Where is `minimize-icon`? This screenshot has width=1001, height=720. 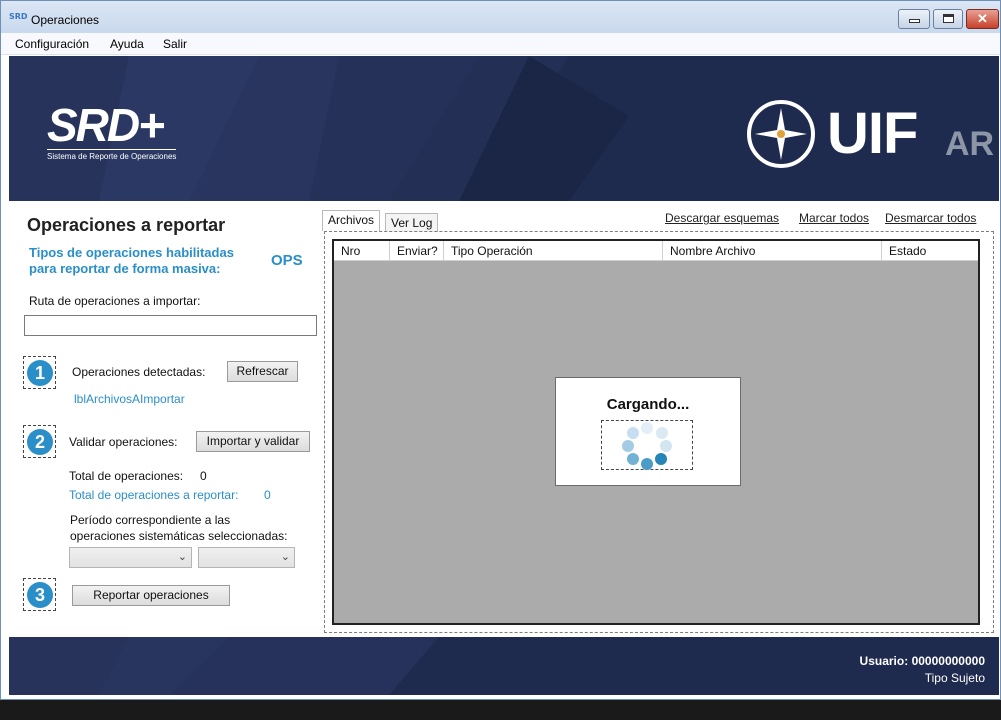 minimize-icon is located at coordinates (914, 21).